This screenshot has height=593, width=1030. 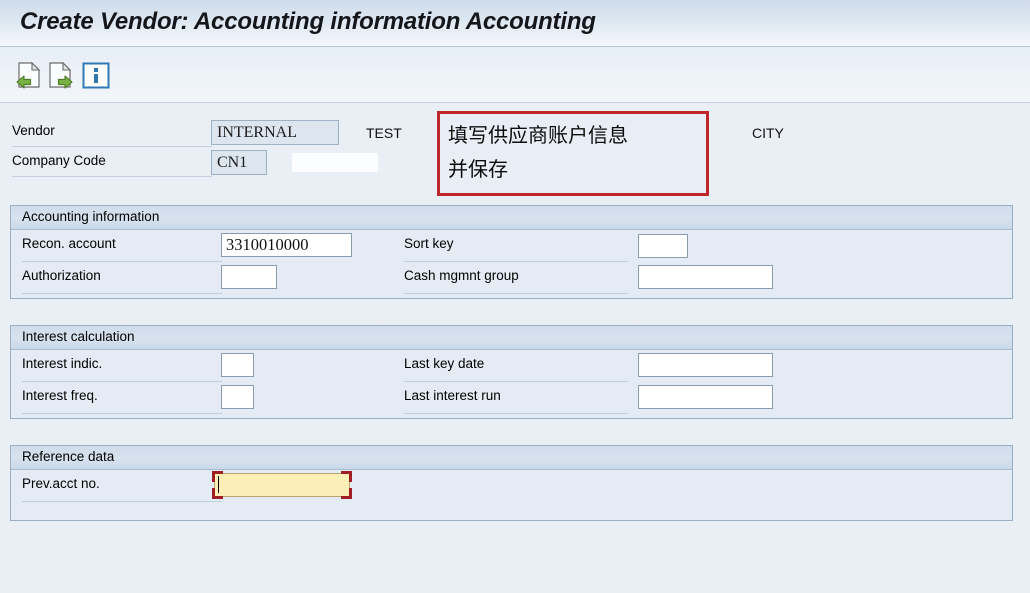 What do you see at coordinates (346, 476) in the screenshot?
I see `focus-marker-top-right` at bounding box center [346, 476].